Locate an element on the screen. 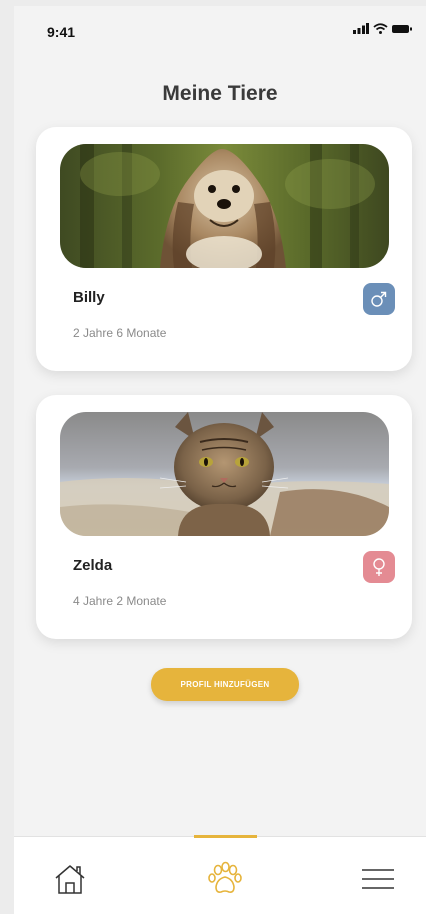 The image size is (426, 914). status-bar: 9:41 is located at coordinates (220, 28).